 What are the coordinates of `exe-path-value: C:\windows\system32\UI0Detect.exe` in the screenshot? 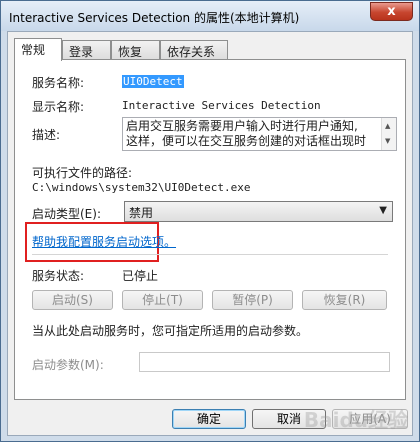 It's located at (141, 187).